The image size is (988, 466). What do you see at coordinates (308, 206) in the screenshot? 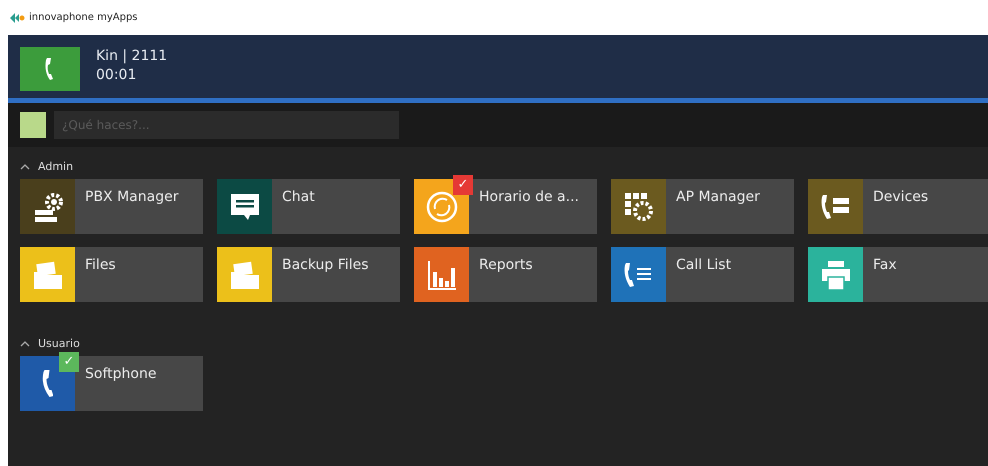
I see `app-tile: Chat` at bounding box center [308, 206].